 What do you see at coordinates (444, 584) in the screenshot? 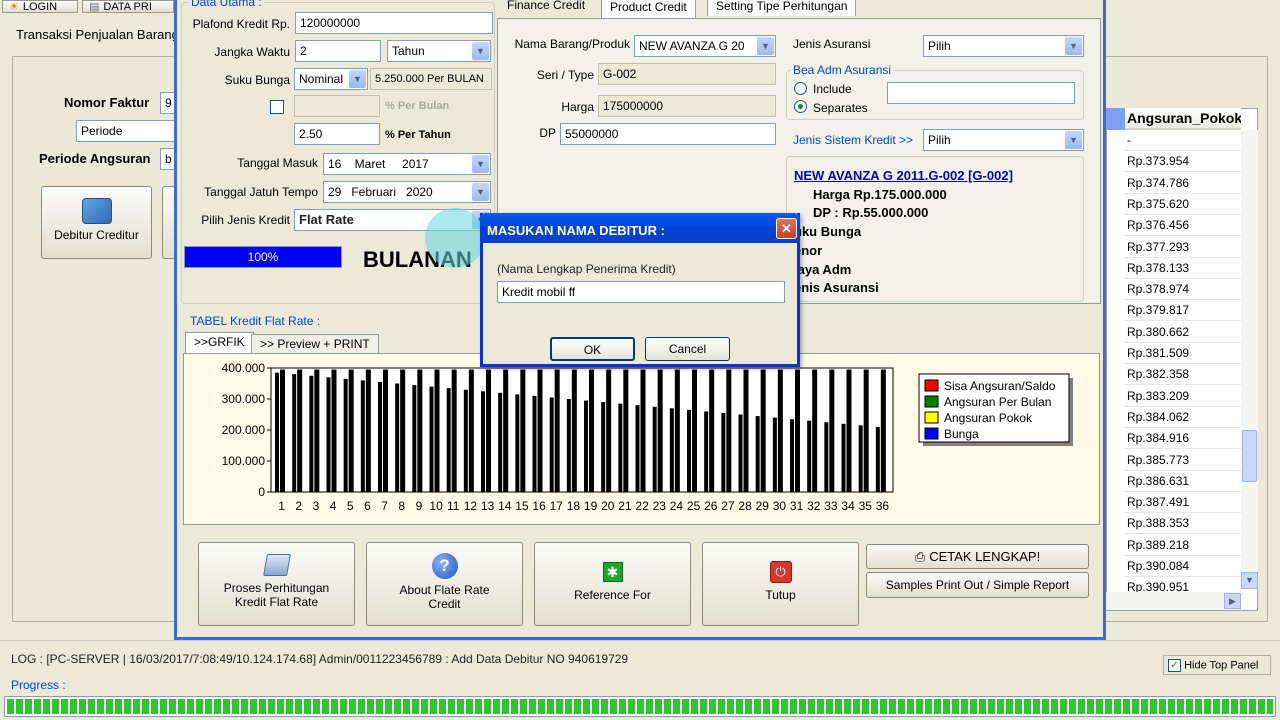
I see `about-flat-rate-button: ? About Flate Rate Credit` at bounding box center [444, 584].